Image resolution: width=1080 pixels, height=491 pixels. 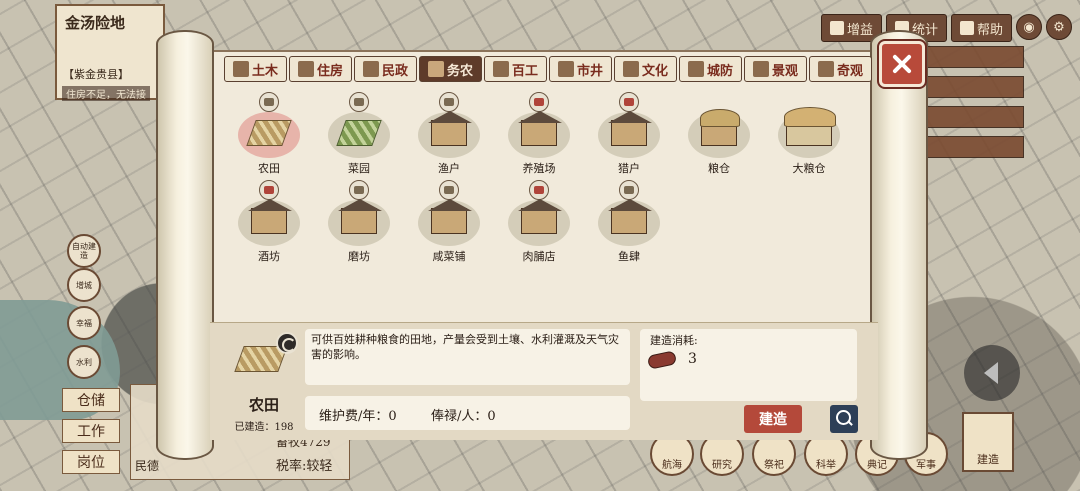 What do you see at coordinates (692, 359) in the screenshot?
I see `cost-amount: 3` at bounding box center [692, 359].